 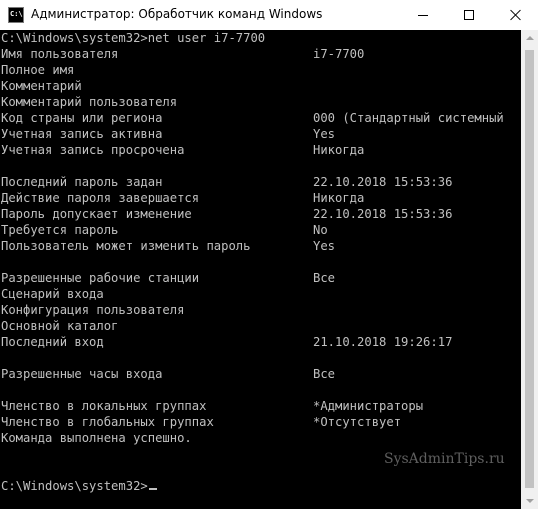 I want to click on prompt-text: C:\Windows\system32>, so click(x=79, y=486).